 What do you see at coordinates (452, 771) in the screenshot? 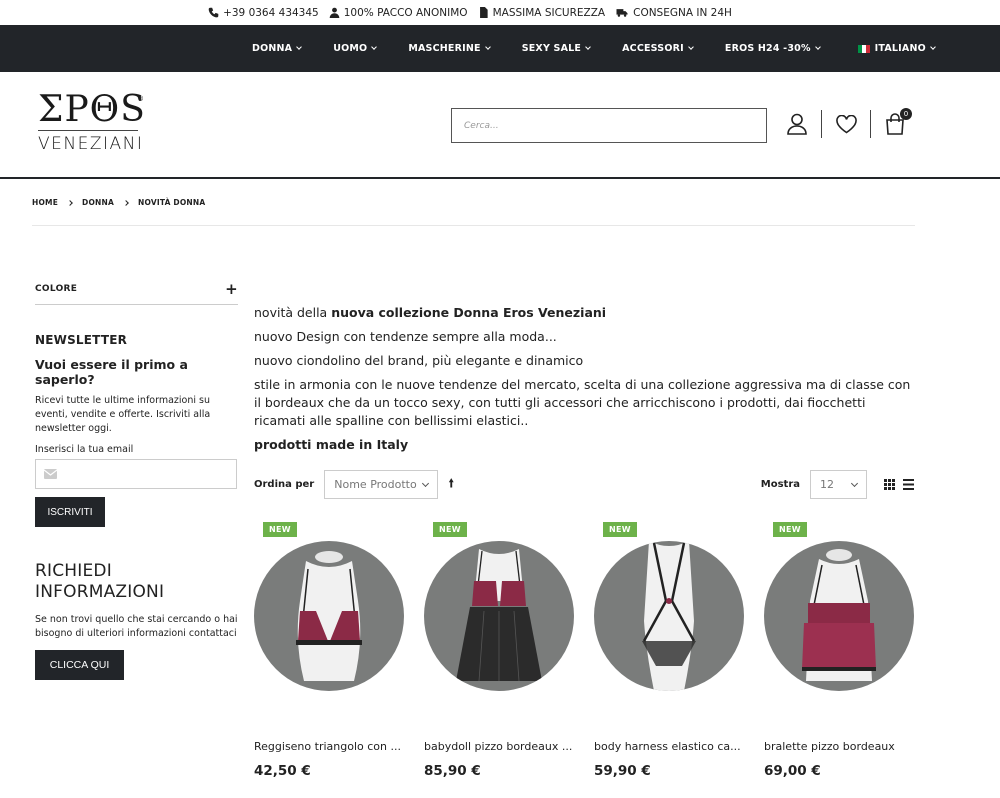
I see `product-price: 85,90 €` at bounding box center [452, 771].